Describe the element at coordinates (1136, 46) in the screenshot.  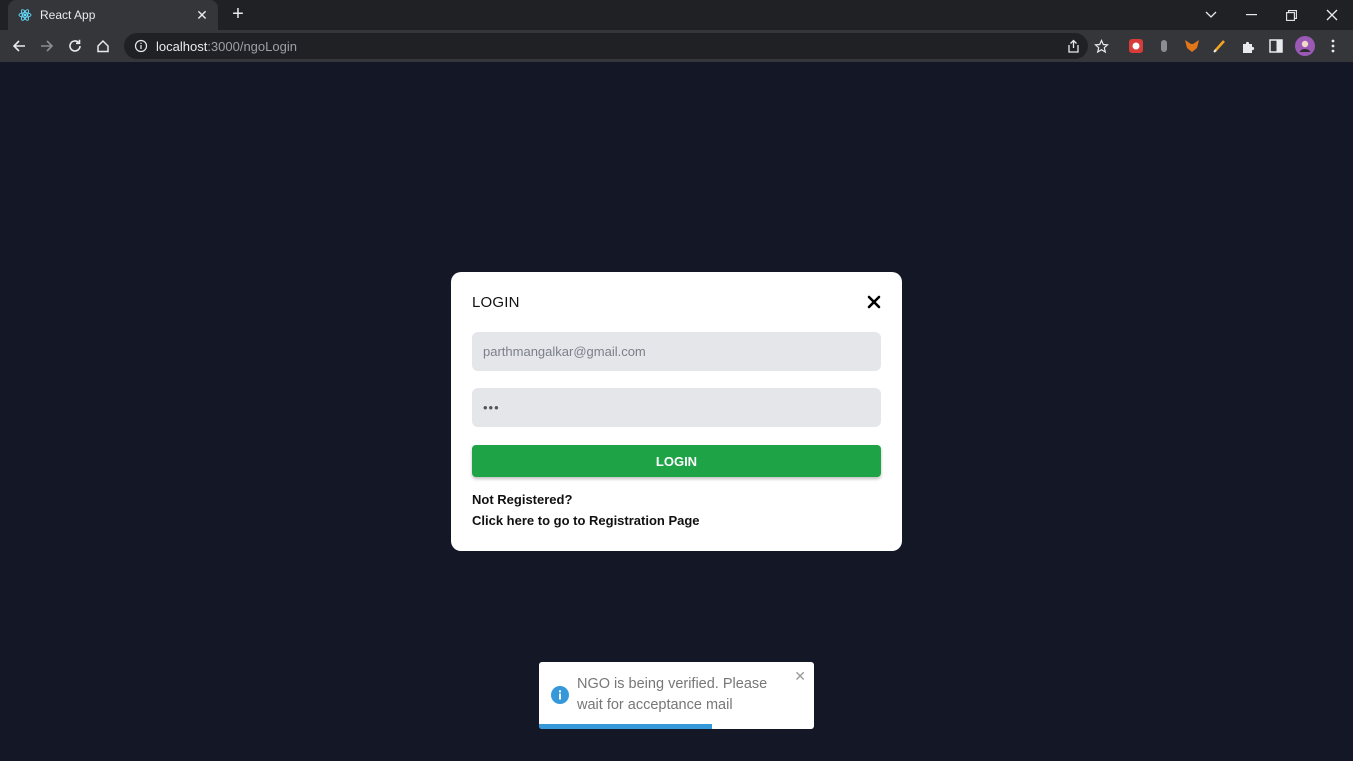
I see `extension-red-icon` at that location.